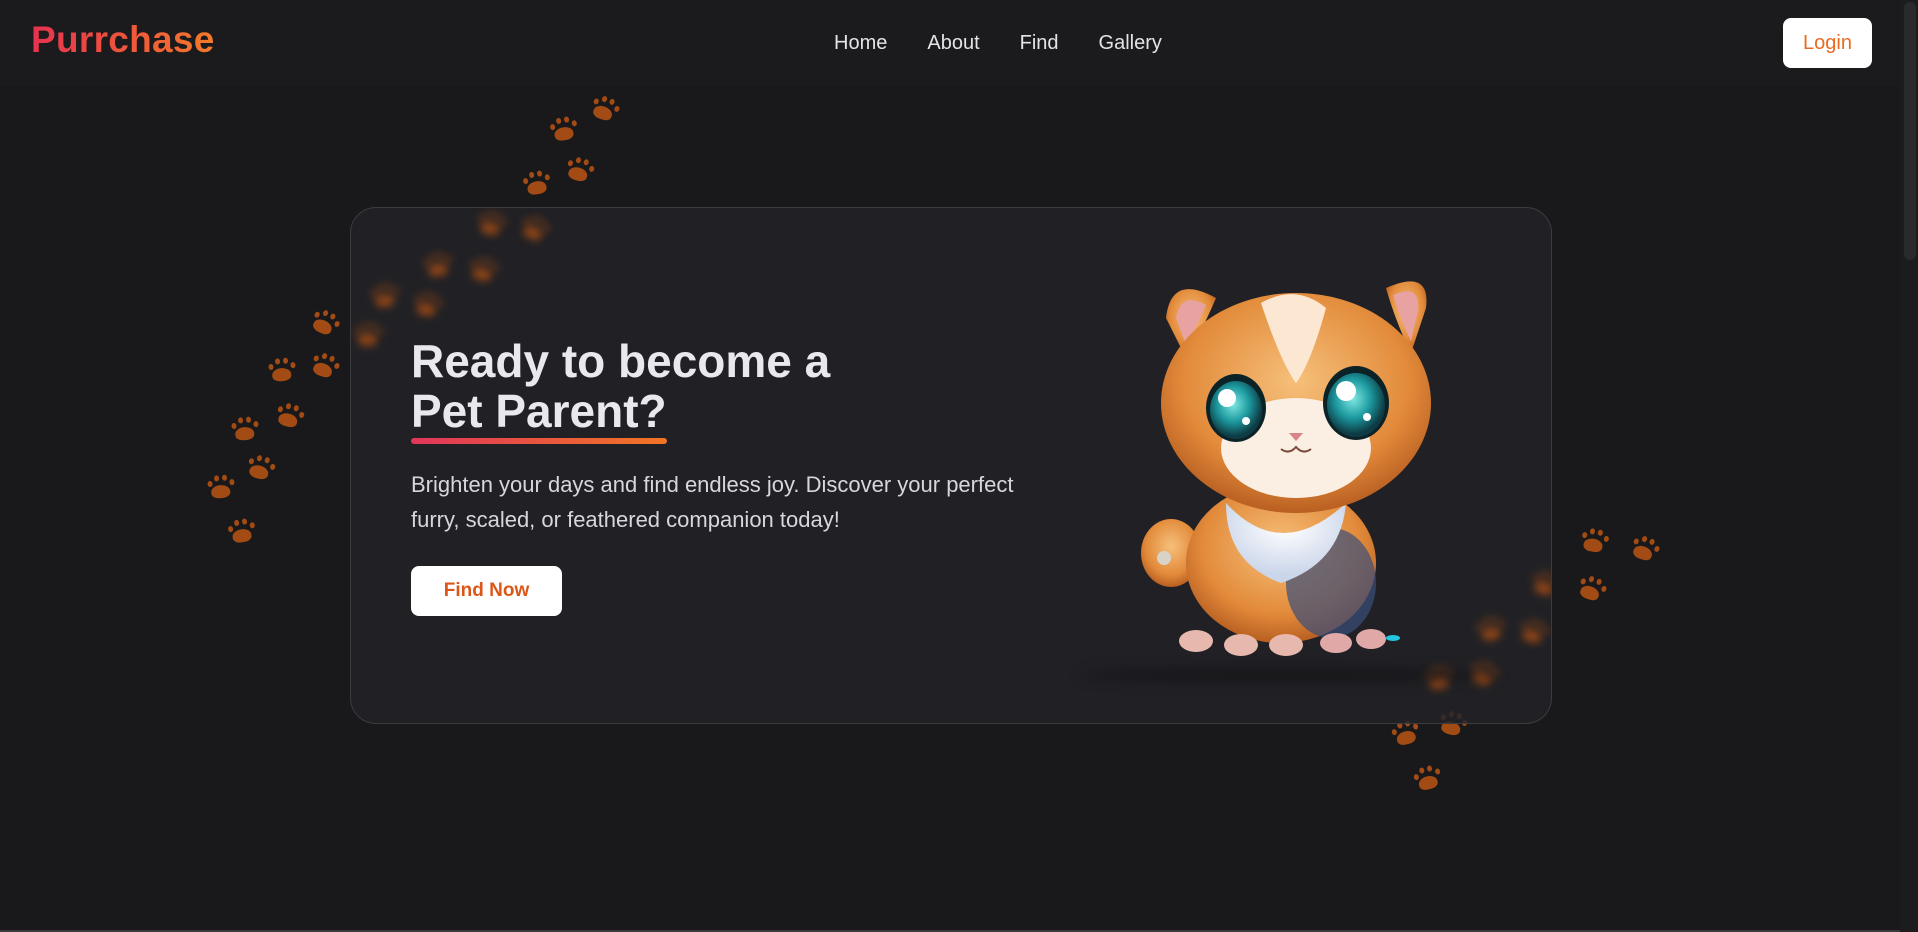 Image resolution: width=1918 pixels, height=932 pixels. Describe the element at coordinates (1909, 466) in the screenshot. I see `page-scrollbar` at that location.